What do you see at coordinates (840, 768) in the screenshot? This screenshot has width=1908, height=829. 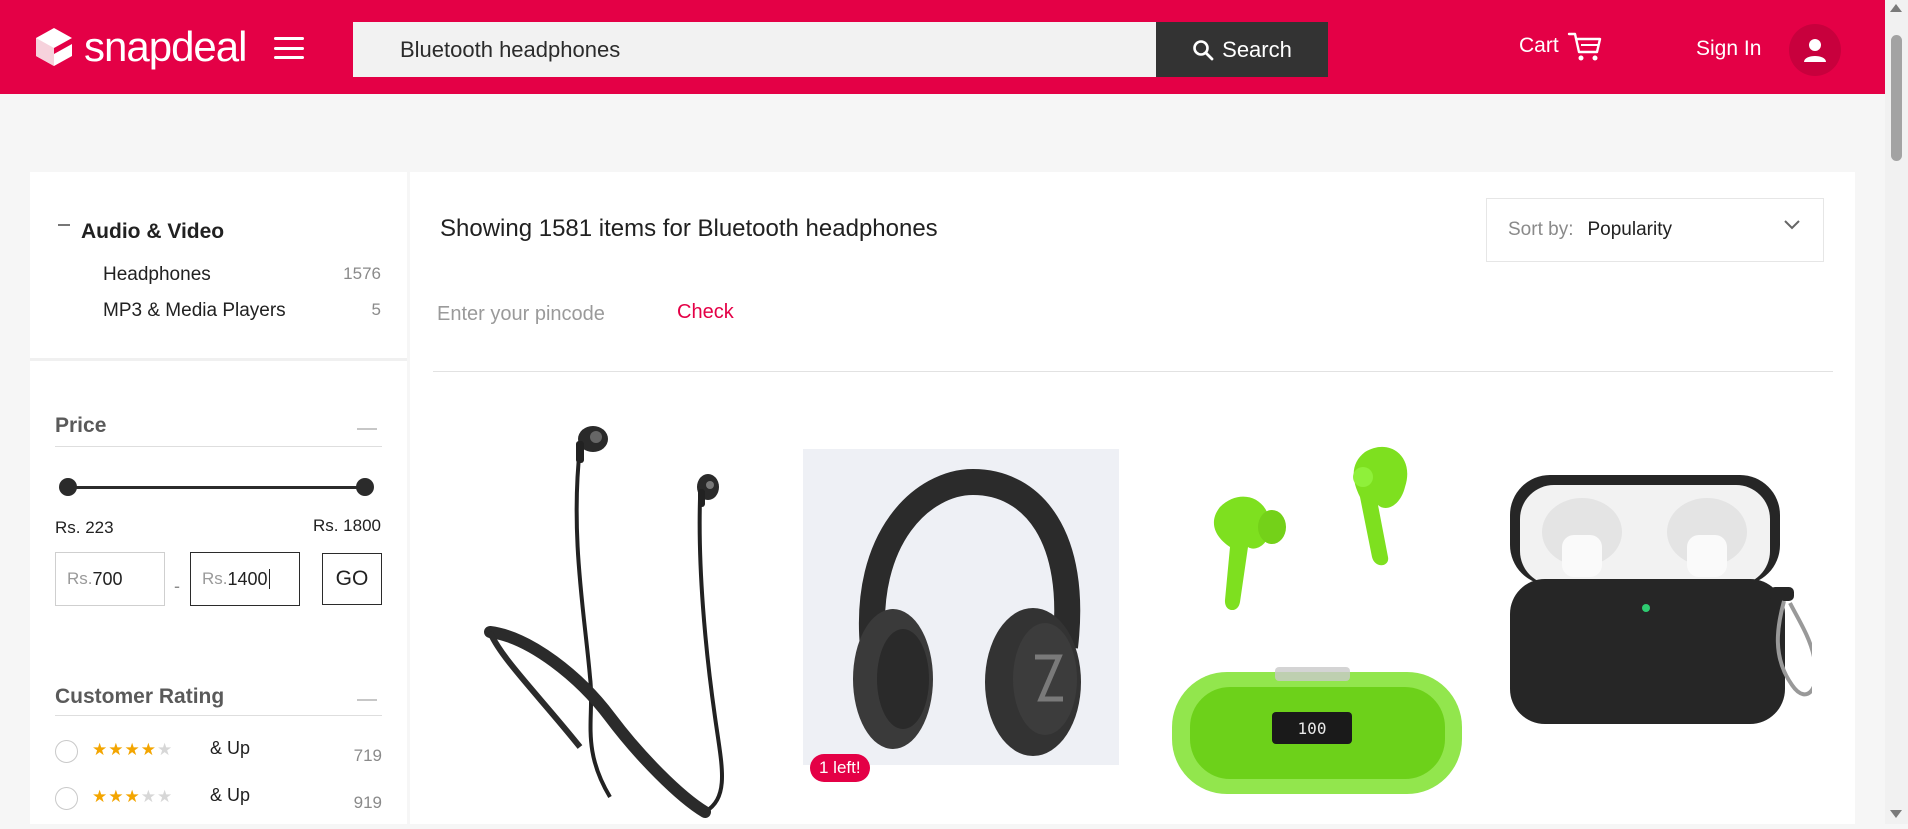 I see `stock-badge: 1 left!` at bounding box center [840, 768].